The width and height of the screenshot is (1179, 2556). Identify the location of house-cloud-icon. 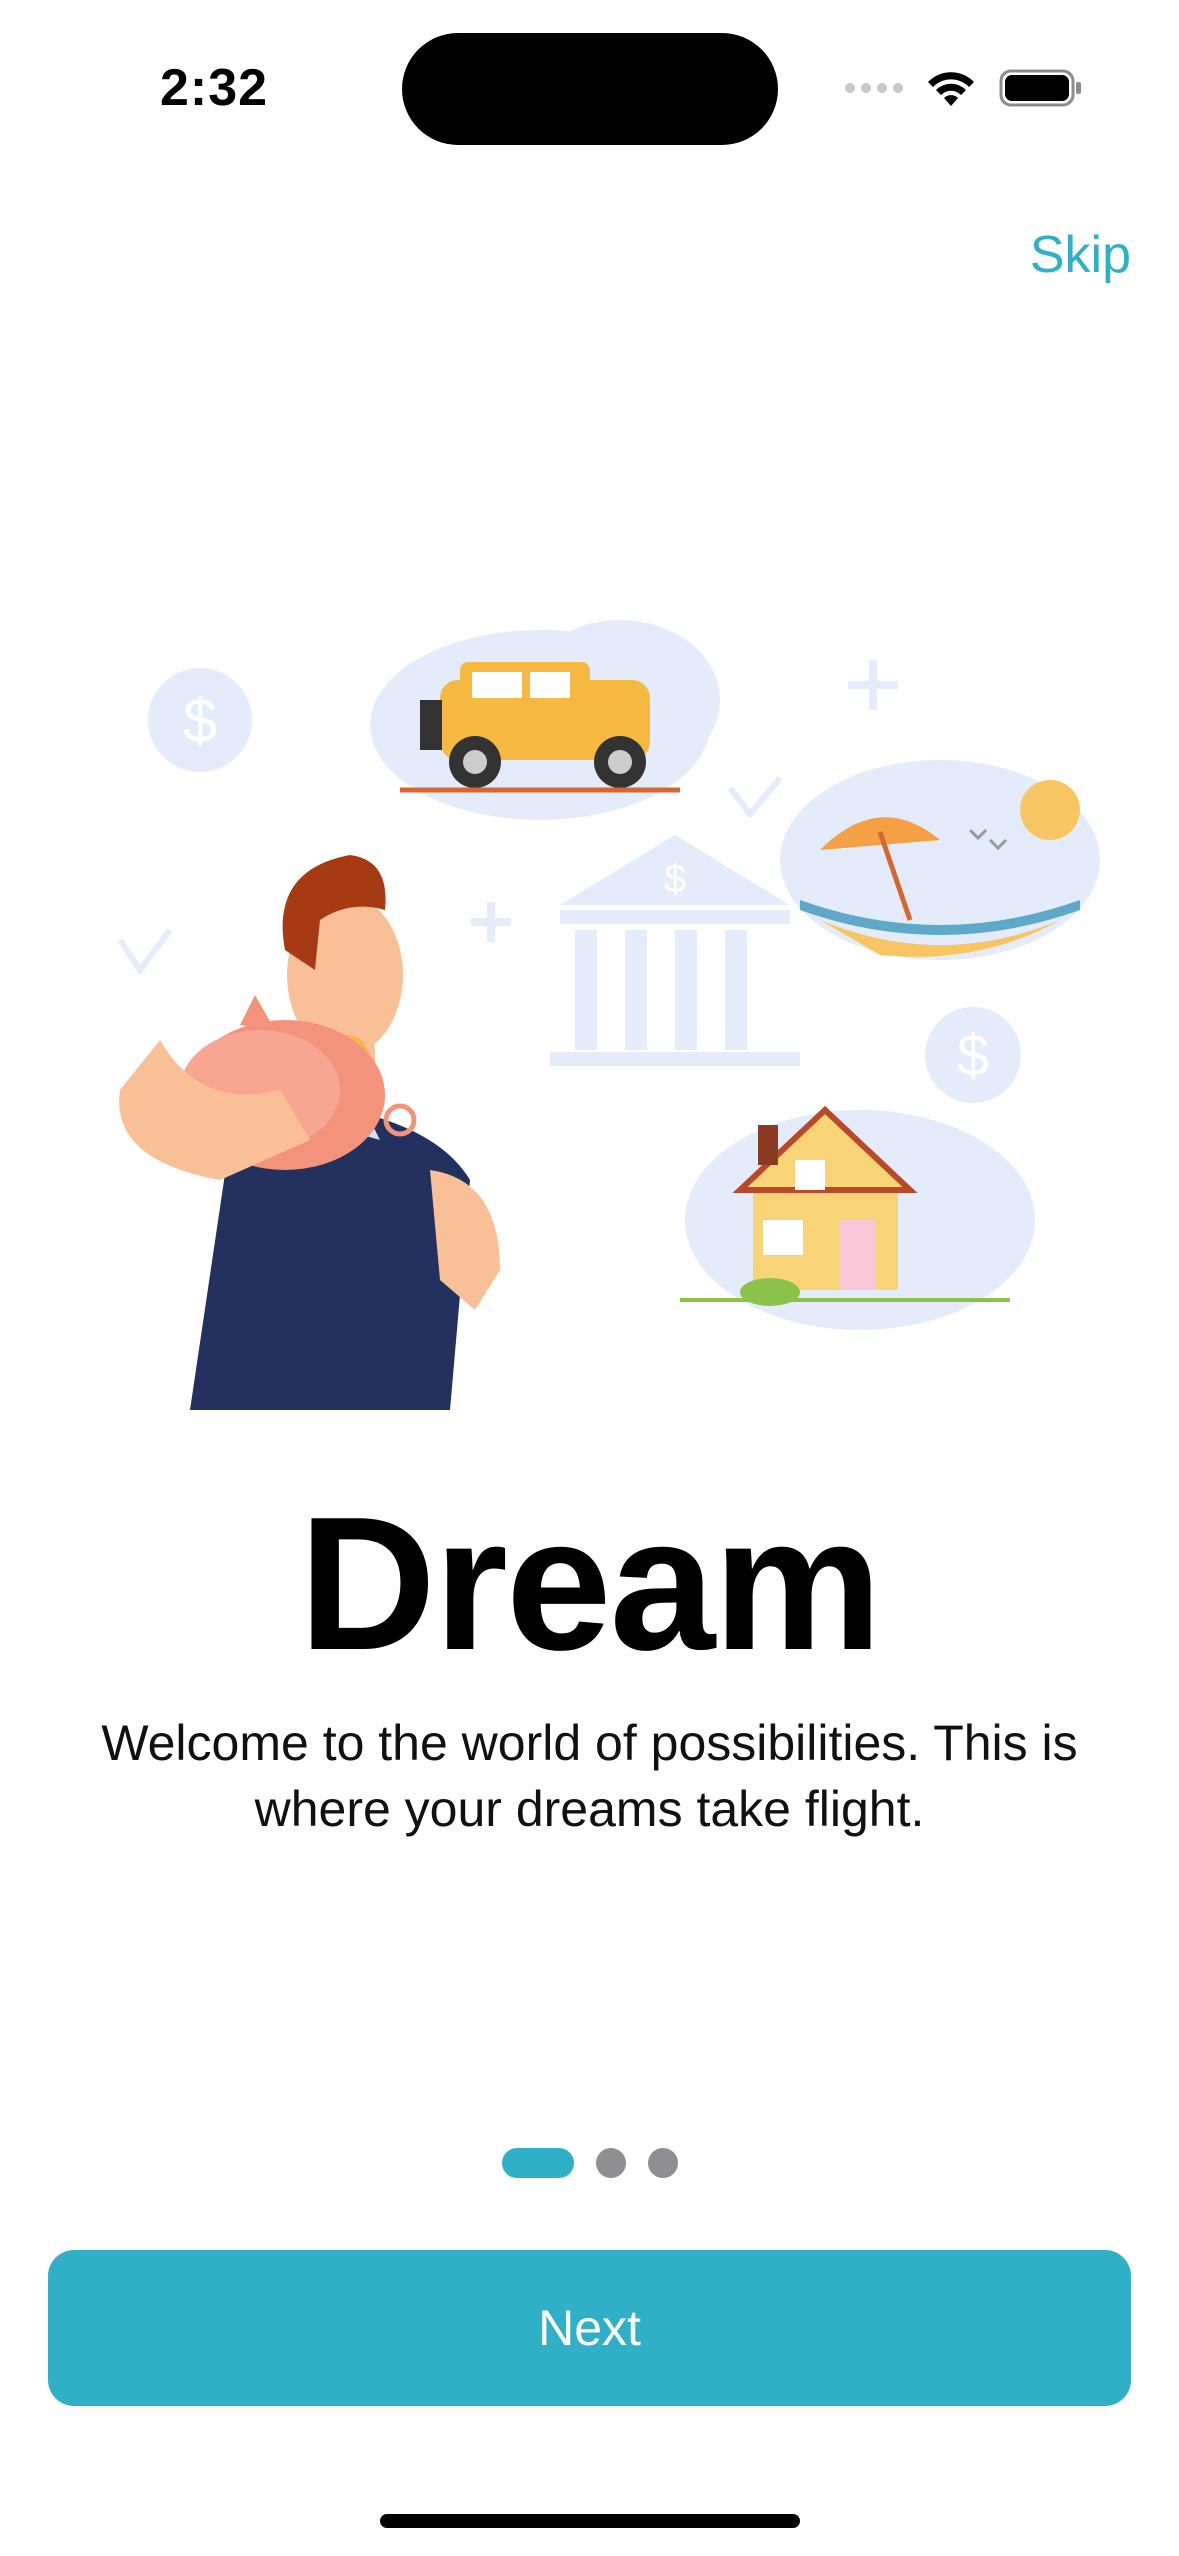
(857, 1217).